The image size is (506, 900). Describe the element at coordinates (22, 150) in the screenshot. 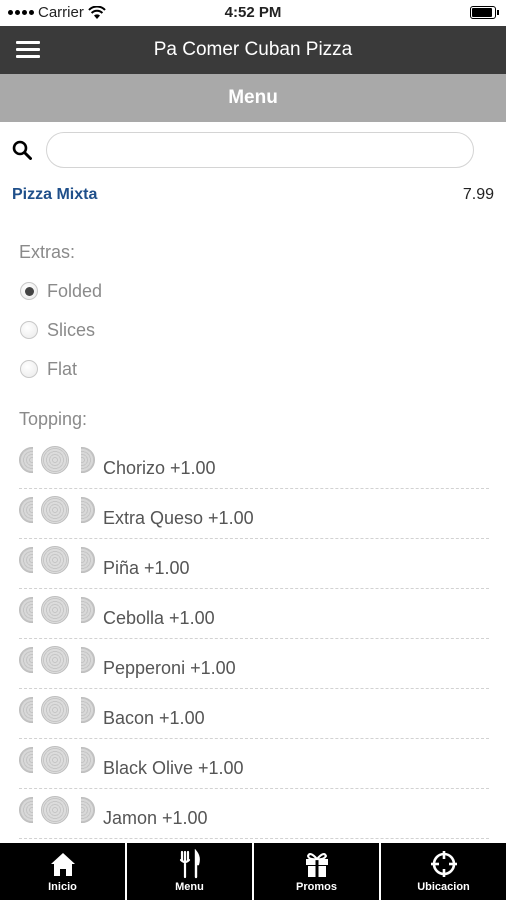

I see `search-icon` at that location.